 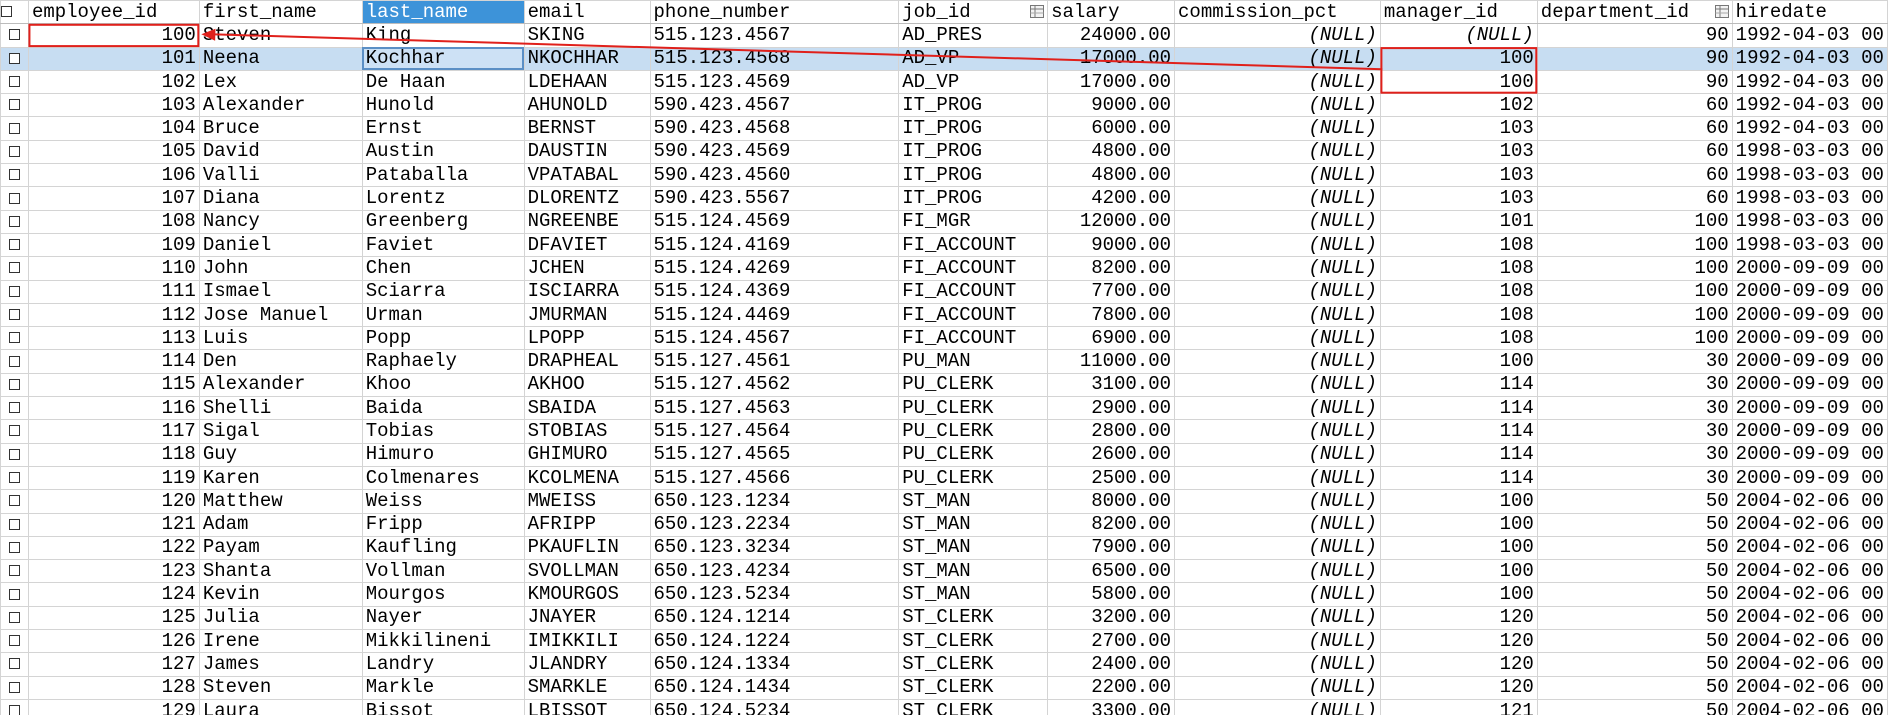 I want to click on cell-job-id: ST_CLERK, so click(x=973, y=687).